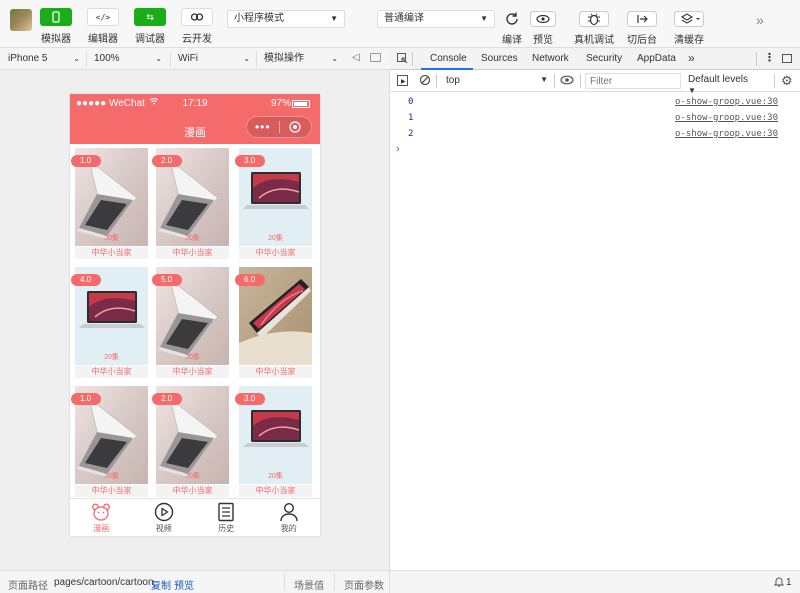  Describe the element at coordinates (163, 528) in the screenshot. I see `tab-label: 视频` at that location.